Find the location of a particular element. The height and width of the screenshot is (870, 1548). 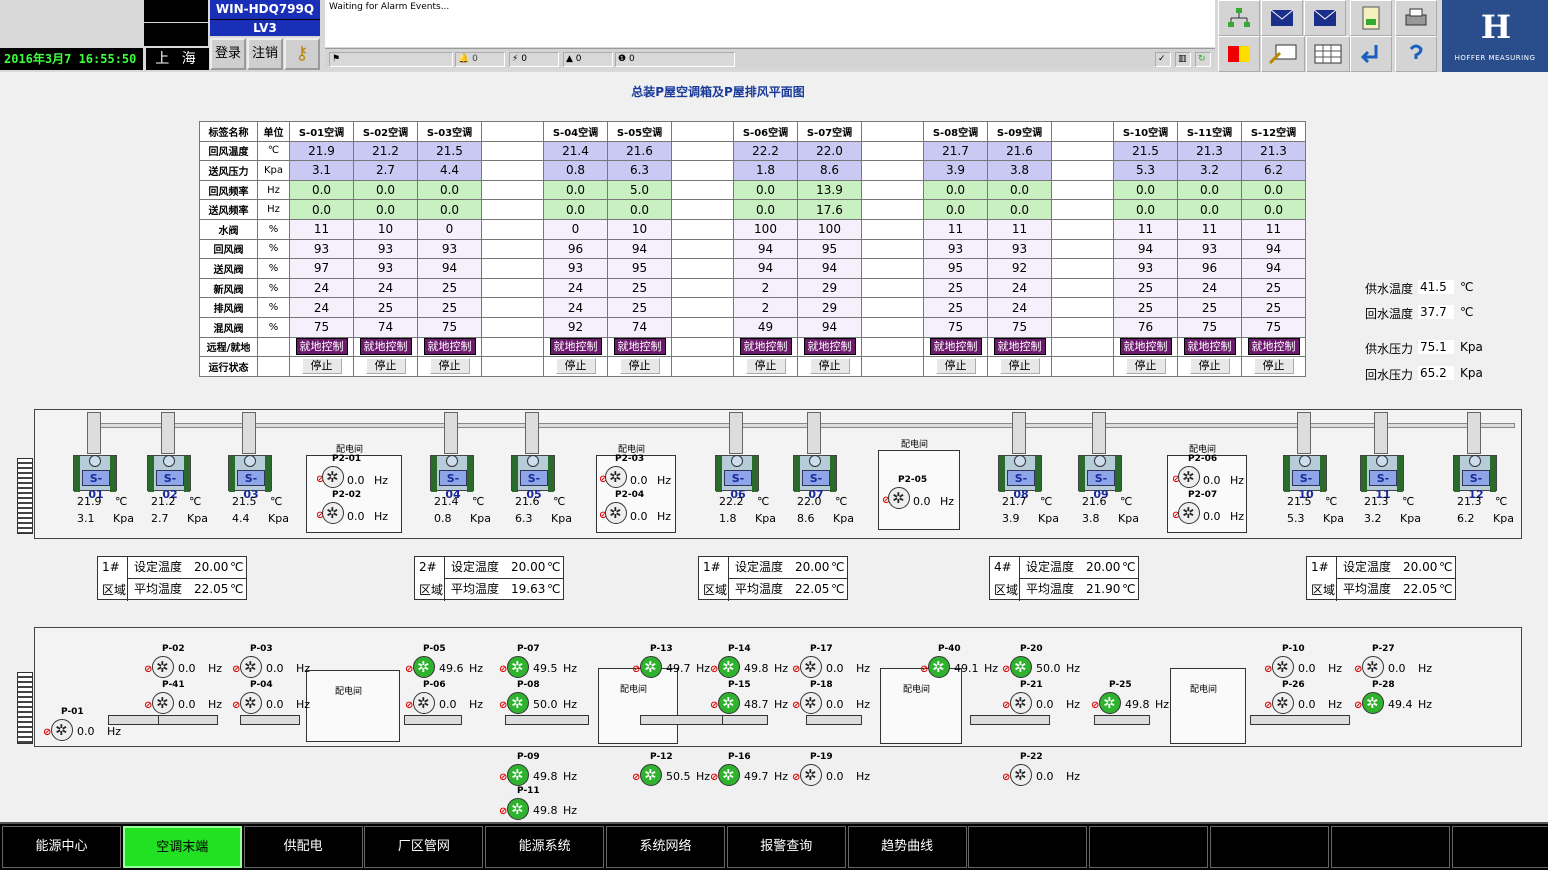

check-icon: ✓ is located at coordinates (1163, 59).